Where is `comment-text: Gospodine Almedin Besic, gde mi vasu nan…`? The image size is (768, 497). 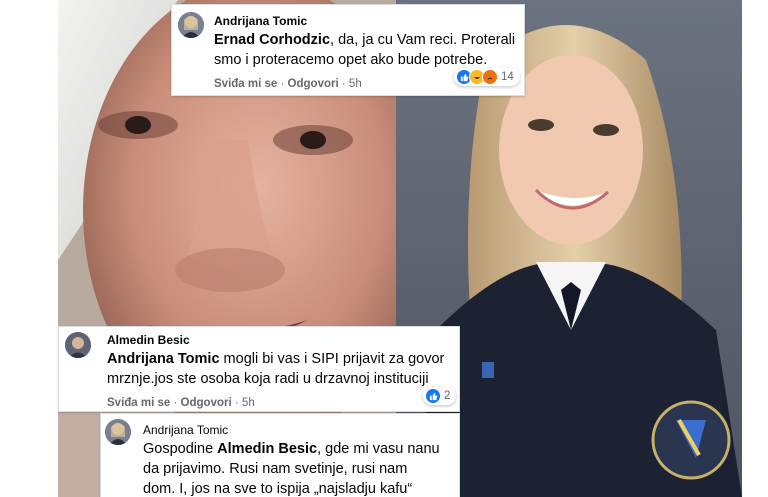
comment-text: Gospodine Almedin Besic, gde mi vasu nan… is located at coordinates (300, 468).